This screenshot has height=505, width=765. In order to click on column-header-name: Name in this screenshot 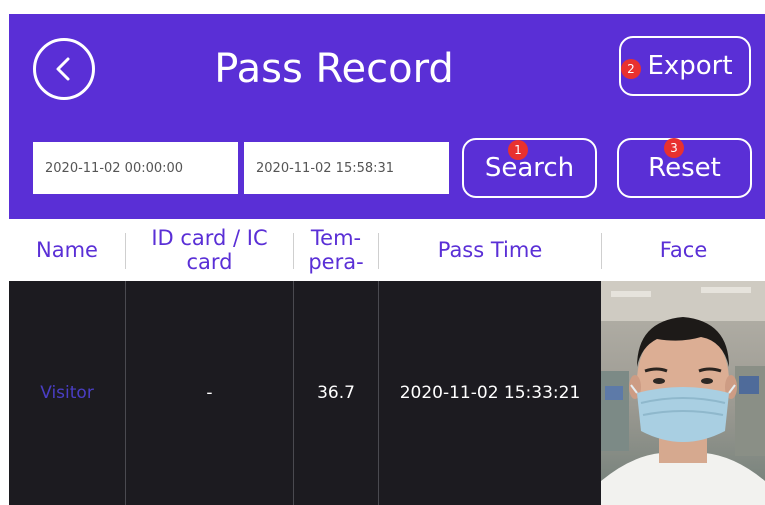, I will do `click(67, 250)`.